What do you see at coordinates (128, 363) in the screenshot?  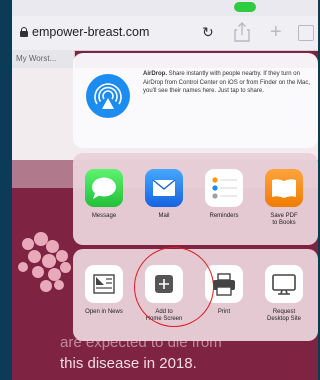 I see `page-text-line-2: this disease in 2018.` at bounding box center [128, 363].